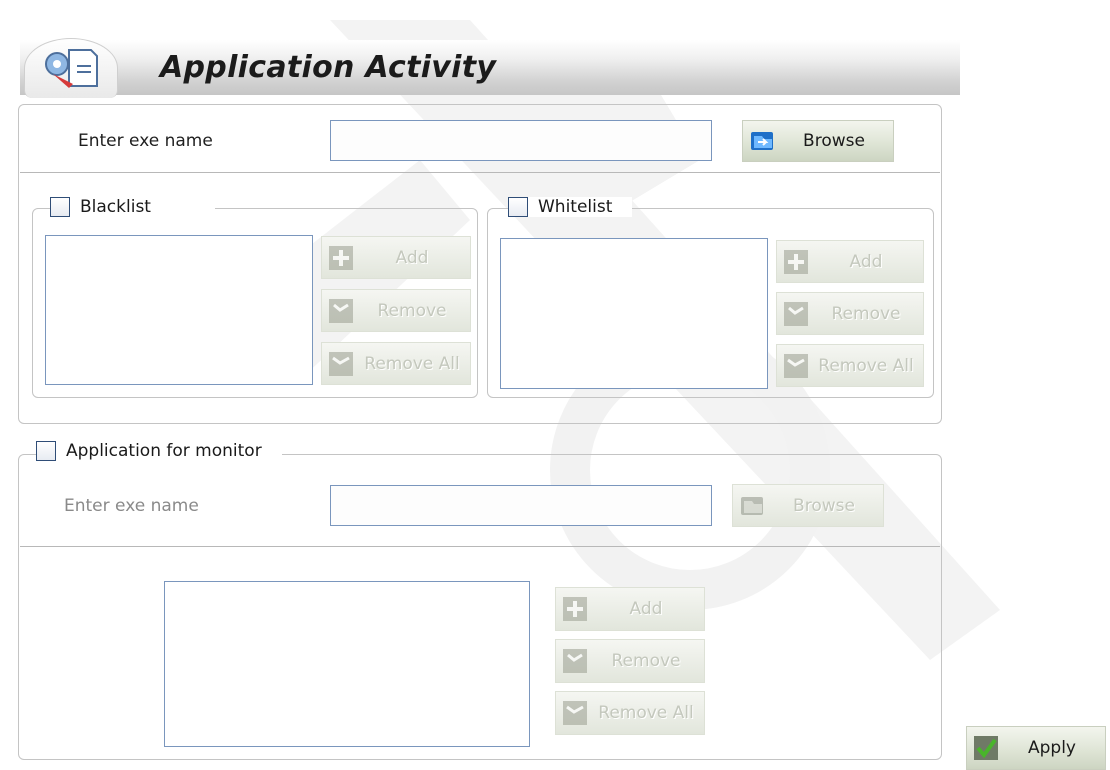  I want to click on blacklist-remove-button: Remove, so click(396, 310).